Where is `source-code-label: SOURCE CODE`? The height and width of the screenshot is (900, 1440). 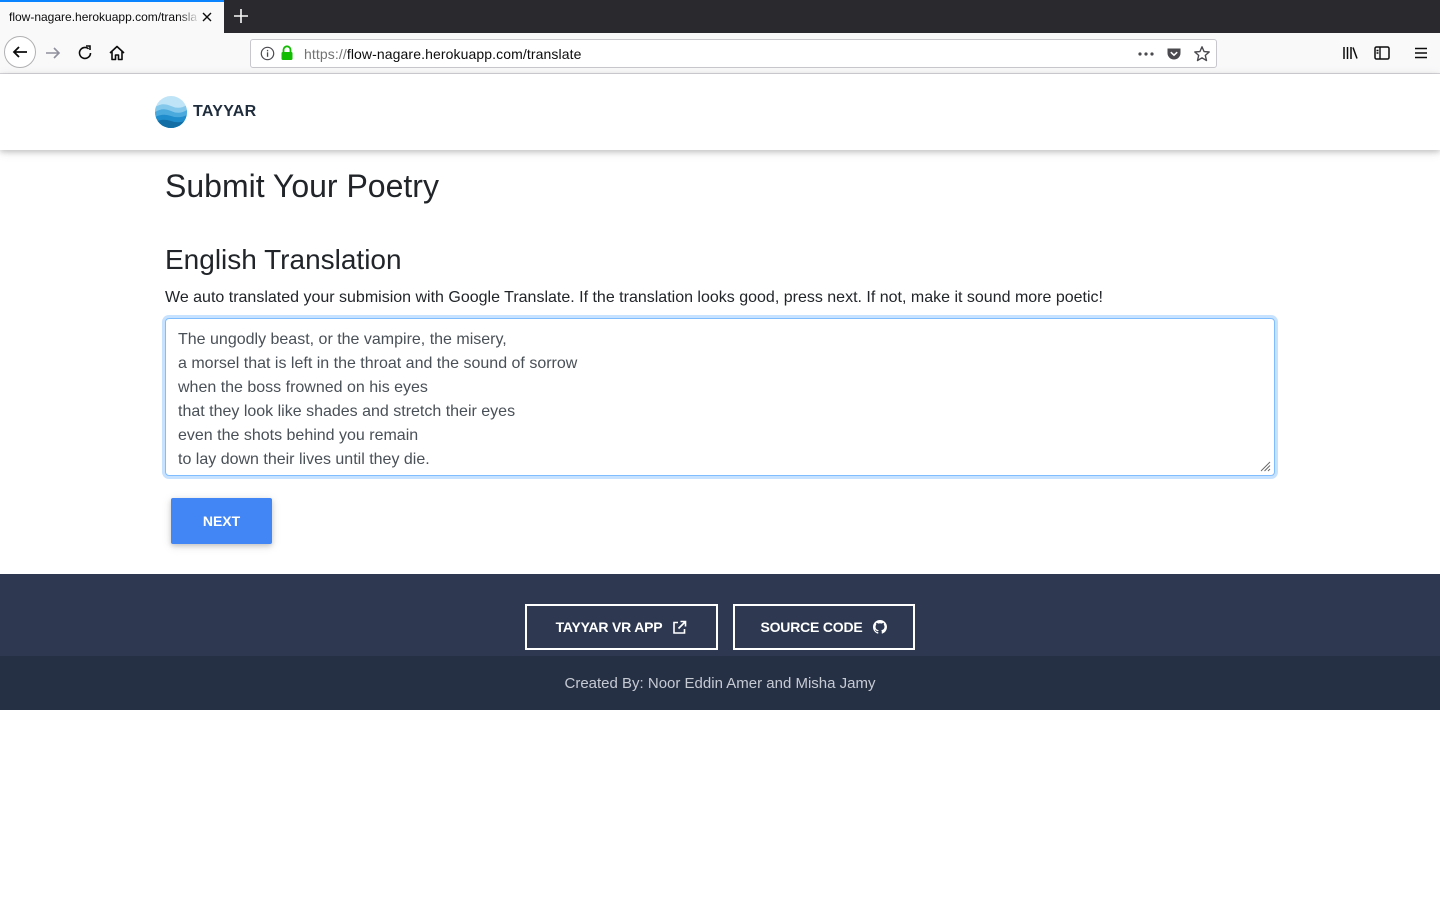
source-code-label: SOURCE CODE is located at coordinates (811, 627).